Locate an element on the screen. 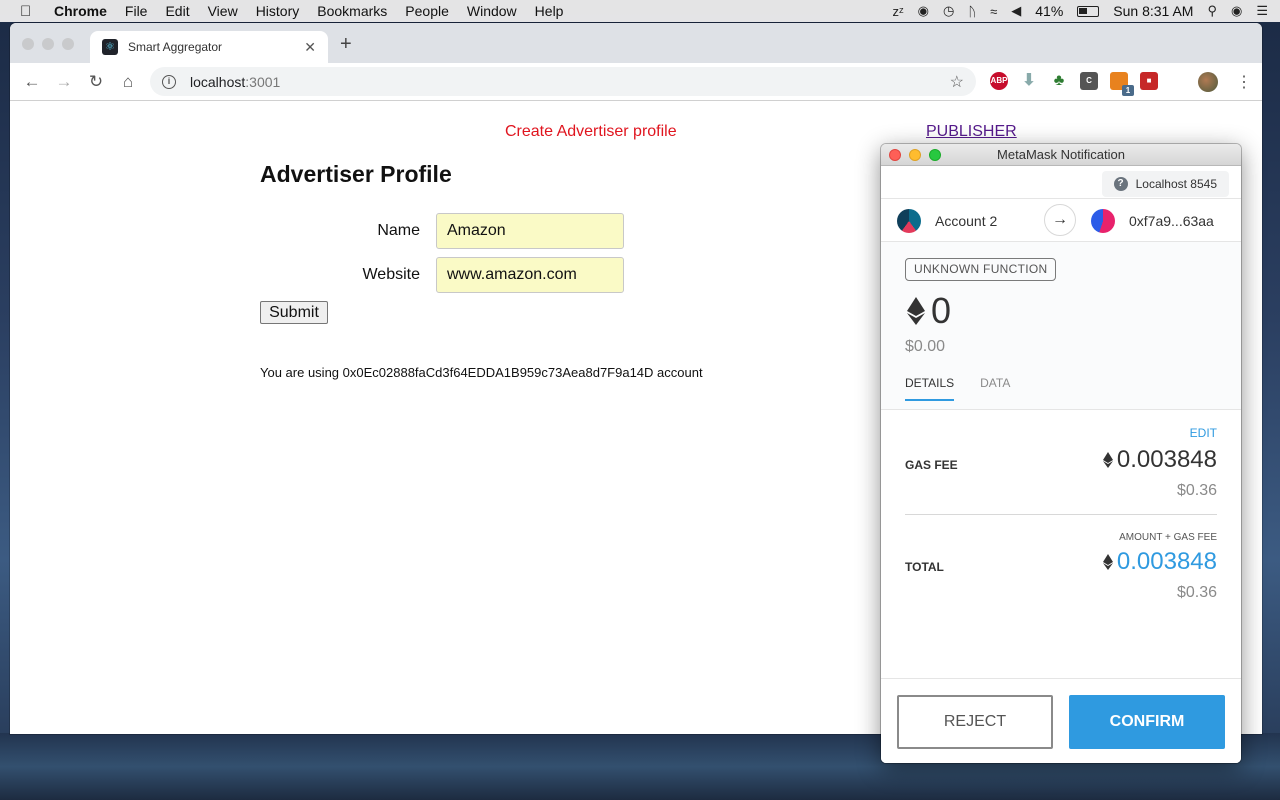 The height and width of the screenshot is (800, 1280). adblock-plus-icon: ABP is located at coordinates (999, 81).